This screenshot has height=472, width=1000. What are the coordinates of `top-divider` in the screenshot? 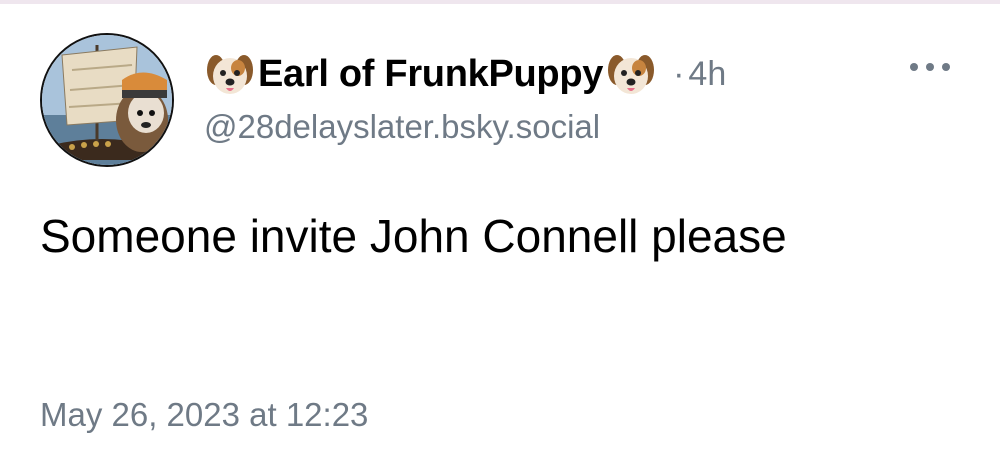 It's located at (500, 2).